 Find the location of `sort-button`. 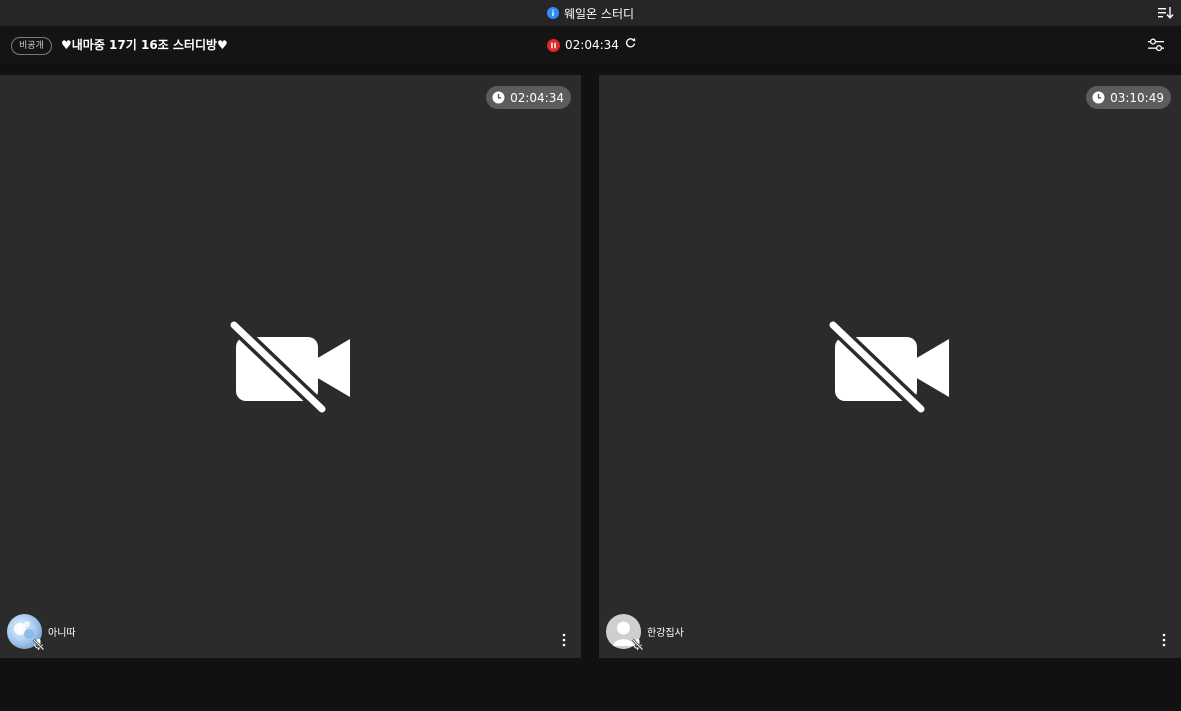

sort-button is located at coordinates (1166, 13).